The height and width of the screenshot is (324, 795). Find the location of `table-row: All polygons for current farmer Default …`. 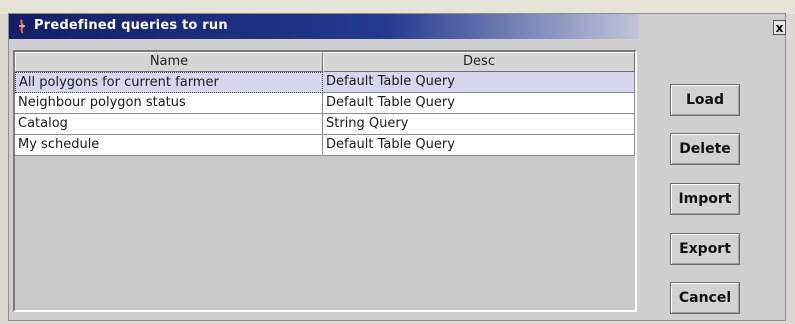

table-row: All polygons for current farmer Default … is located at coordinates (325, 82).